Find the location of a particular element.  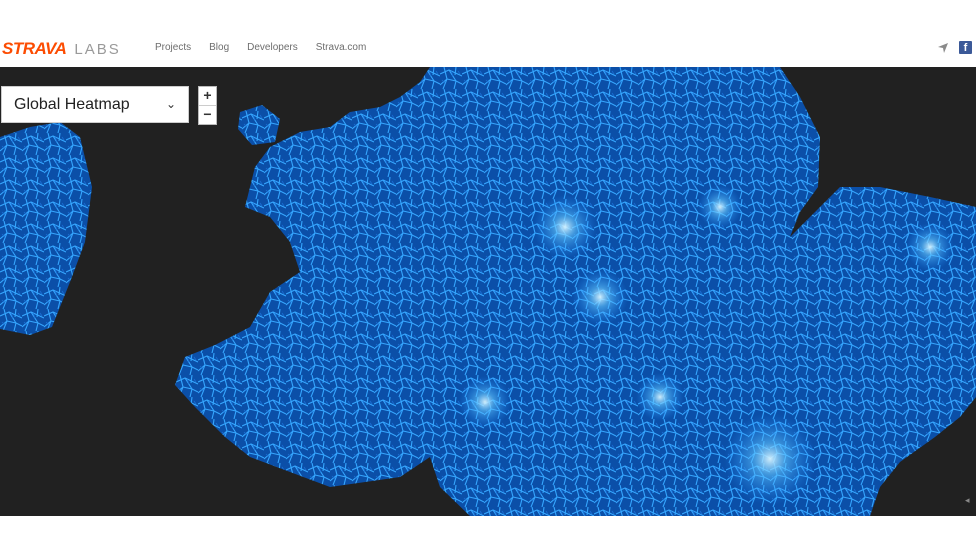

zoom-in-button: + is located at coordinates (207, 96).